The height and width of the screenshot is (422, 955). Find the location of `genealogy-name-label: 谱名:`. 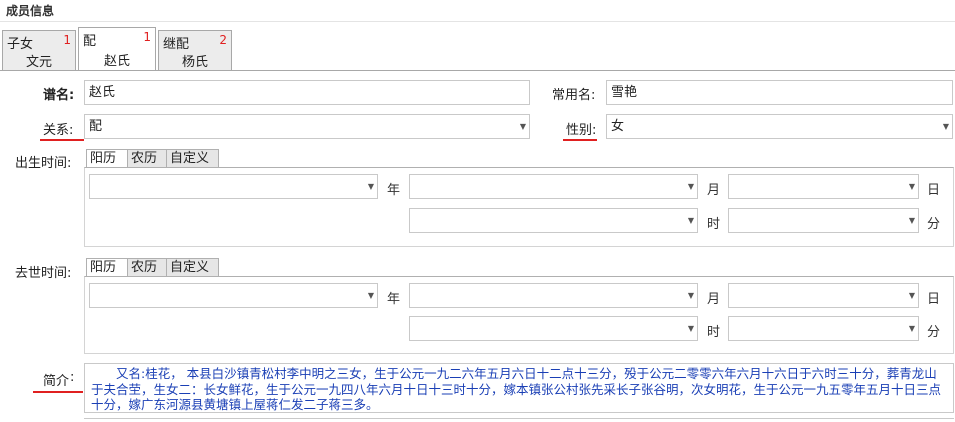

genealogy-name-label: 谱名: is located at coordinates (59, 95).